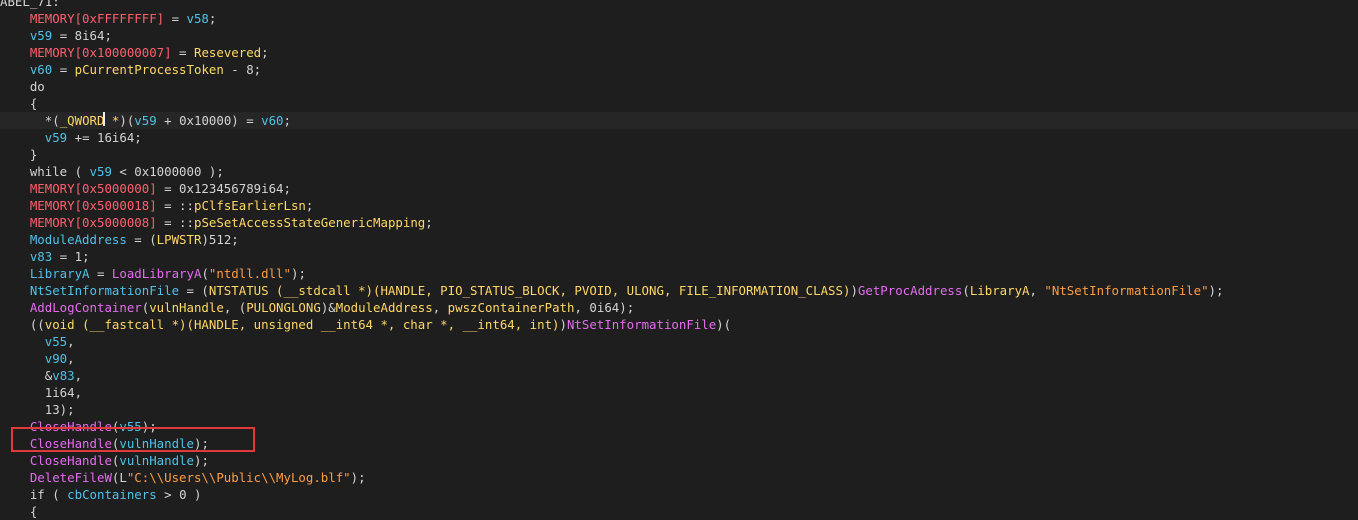 Image resolution: width=1358 pixels, height=520 pixels. I want to click on code-token: MEMORY[0xFFFFFFFF], so click(97, 18).